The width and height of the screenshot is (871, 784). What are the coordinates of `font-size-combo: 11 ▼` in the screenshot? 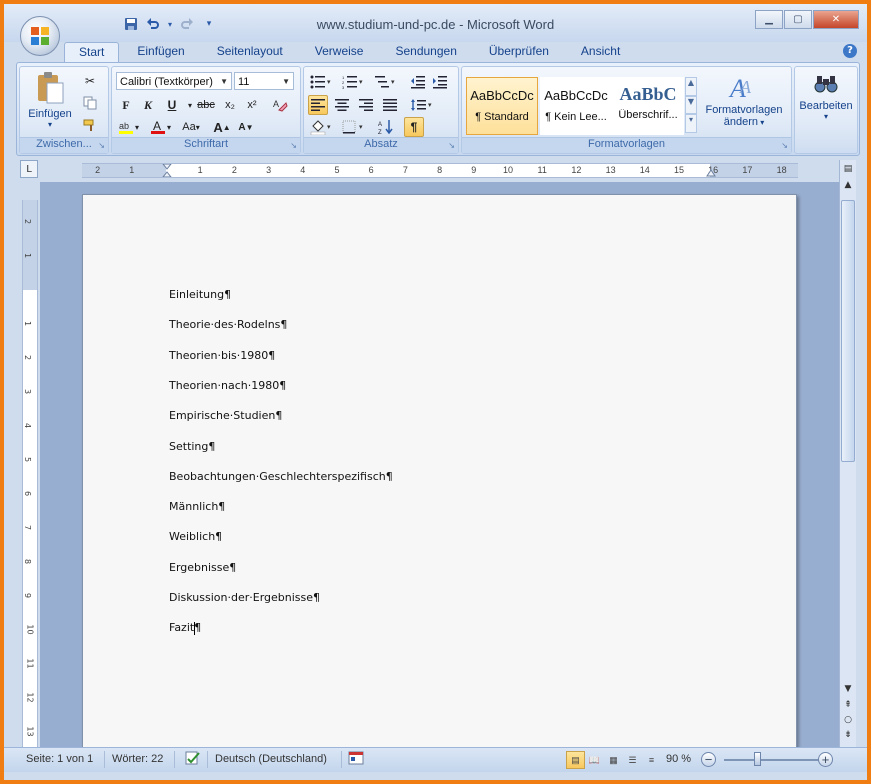 It's located at (264, 81).